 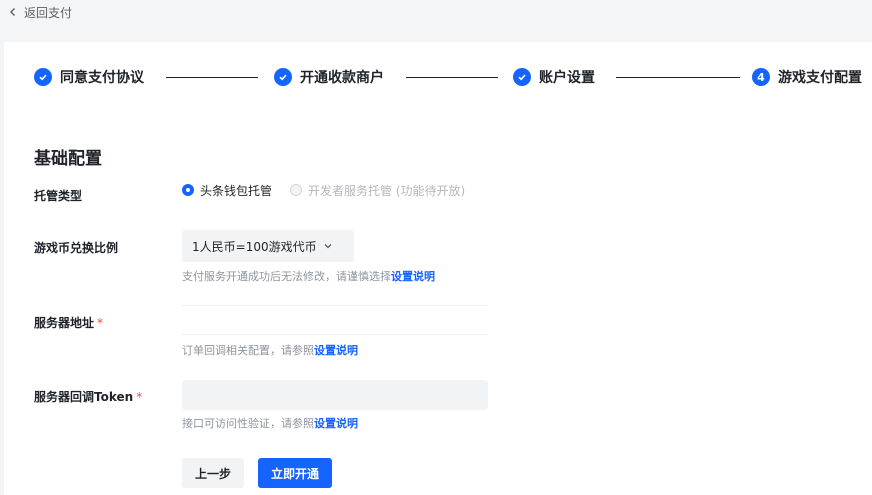 I want to click on step-game-payment-config: 4 游戏支付配置, so click(x=807, y=77).